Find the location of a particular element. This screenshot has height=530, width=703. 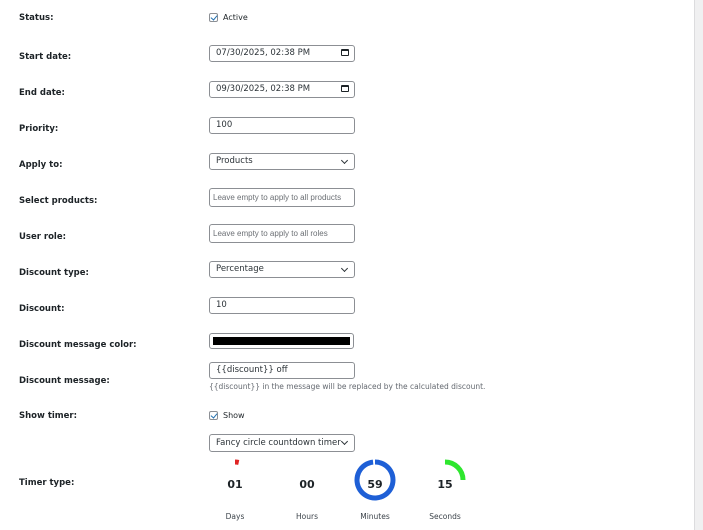

timer-type-select: Fancy circle countdown timer is located at coordinates (282, 443).